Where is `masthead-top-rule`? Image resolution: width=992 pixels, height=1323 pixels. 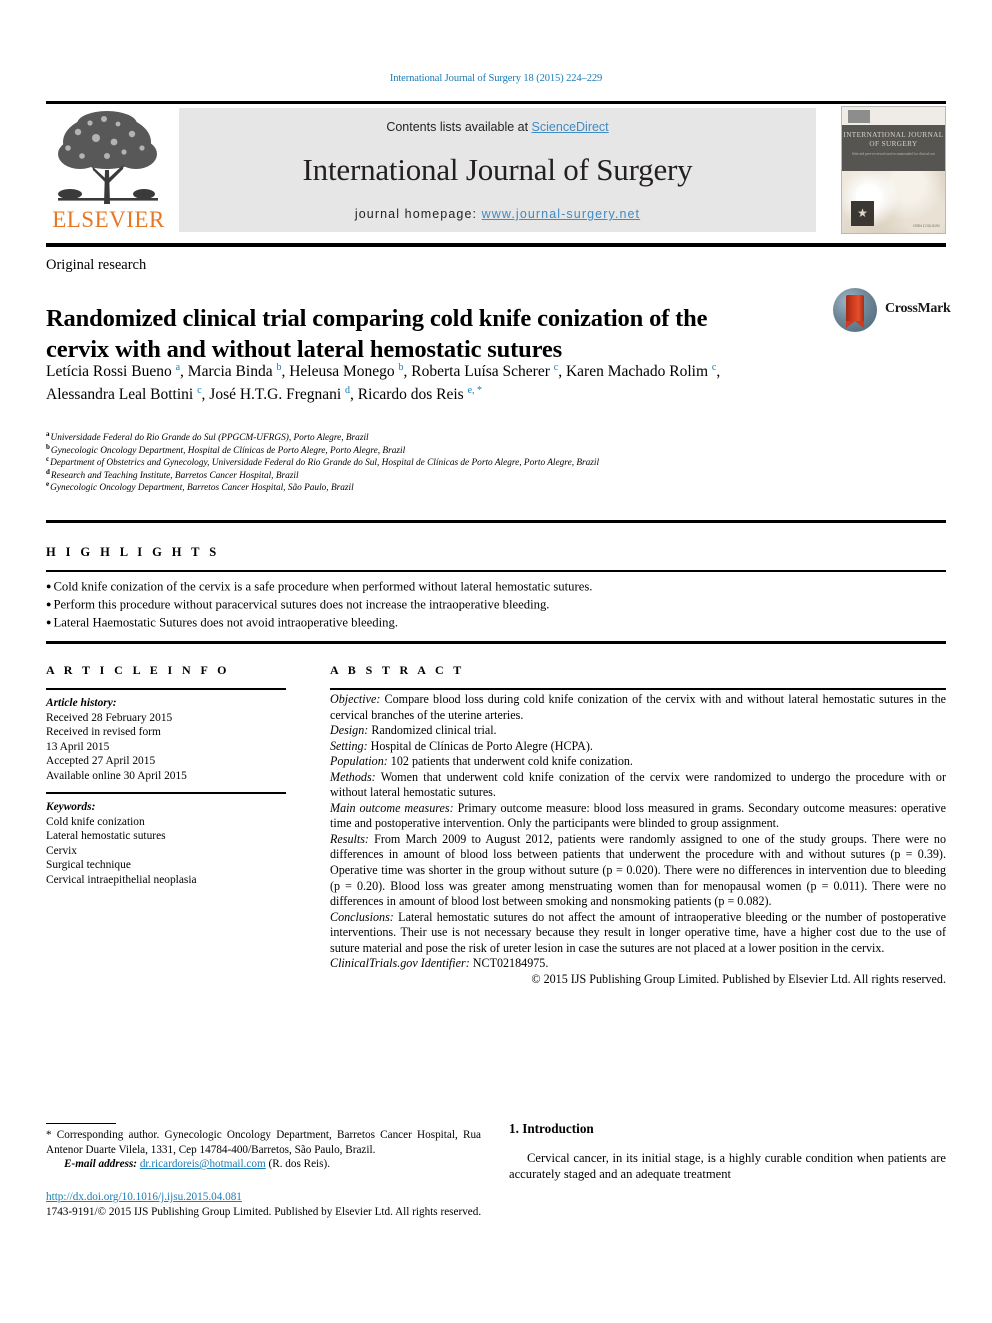
masthead-top-rule is located at coordinates (496, 102).